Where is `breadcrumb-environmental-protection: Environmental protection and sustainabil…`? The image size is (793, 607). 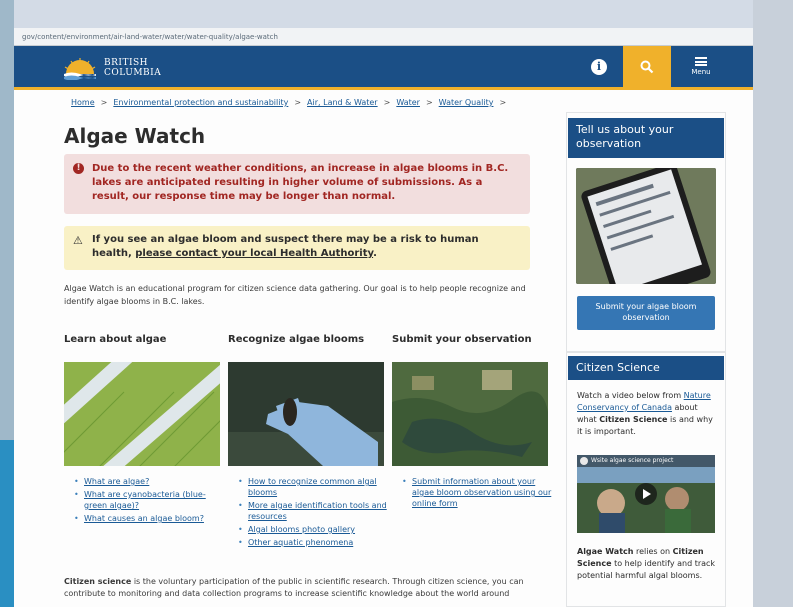 breadcrumb-environmental-protection: Environmental protection and sustainabil… is located at coordinates (200, 102).